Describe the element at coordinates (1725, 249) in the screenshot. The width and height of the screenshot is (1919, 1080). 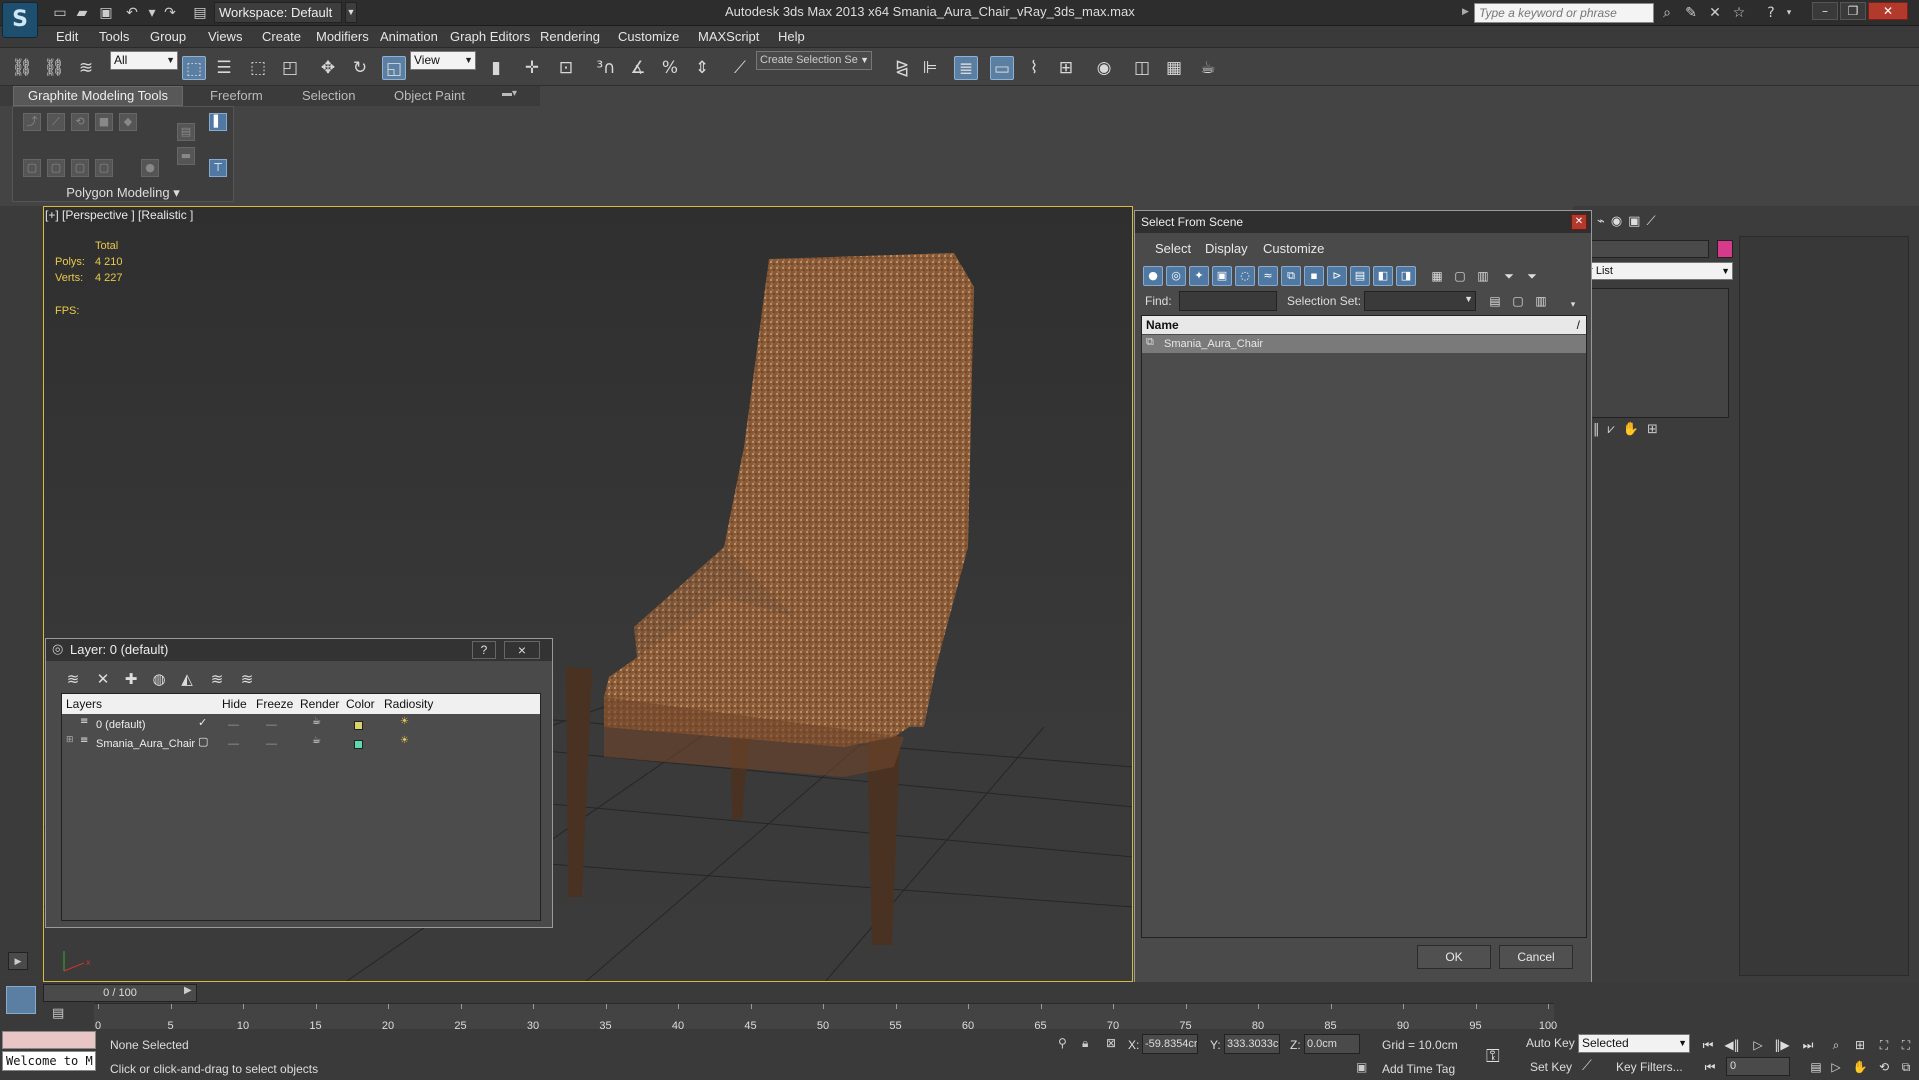
I see `object-color-swatch` at that location.